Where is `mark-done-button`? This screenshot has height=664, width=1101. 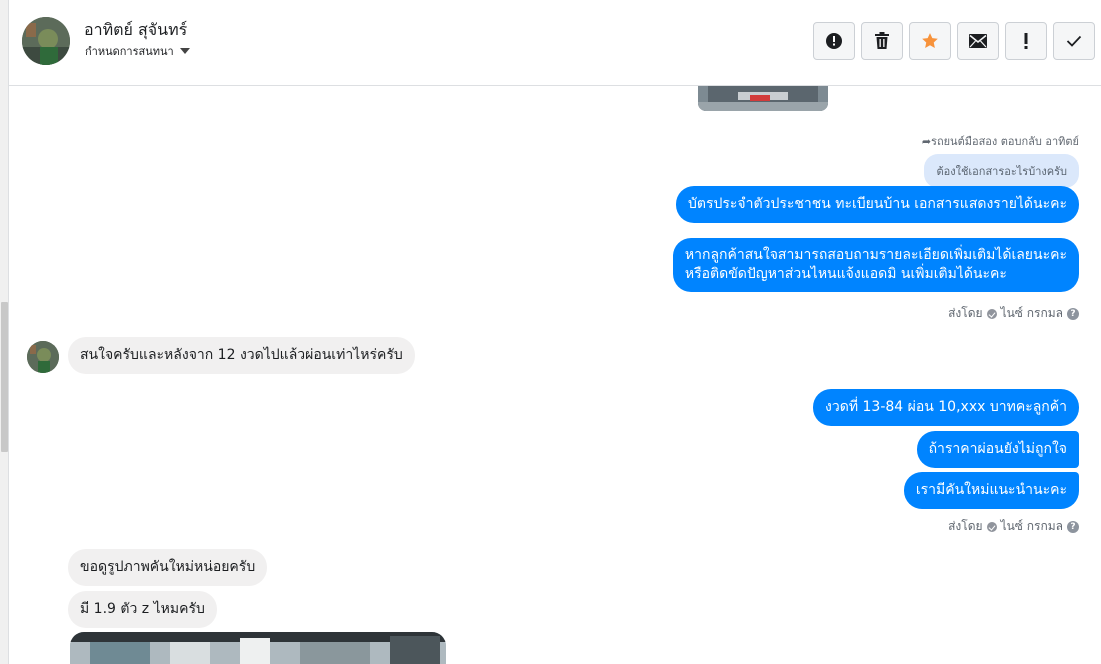 mark-done-button is located at coordinates (1074, 41).